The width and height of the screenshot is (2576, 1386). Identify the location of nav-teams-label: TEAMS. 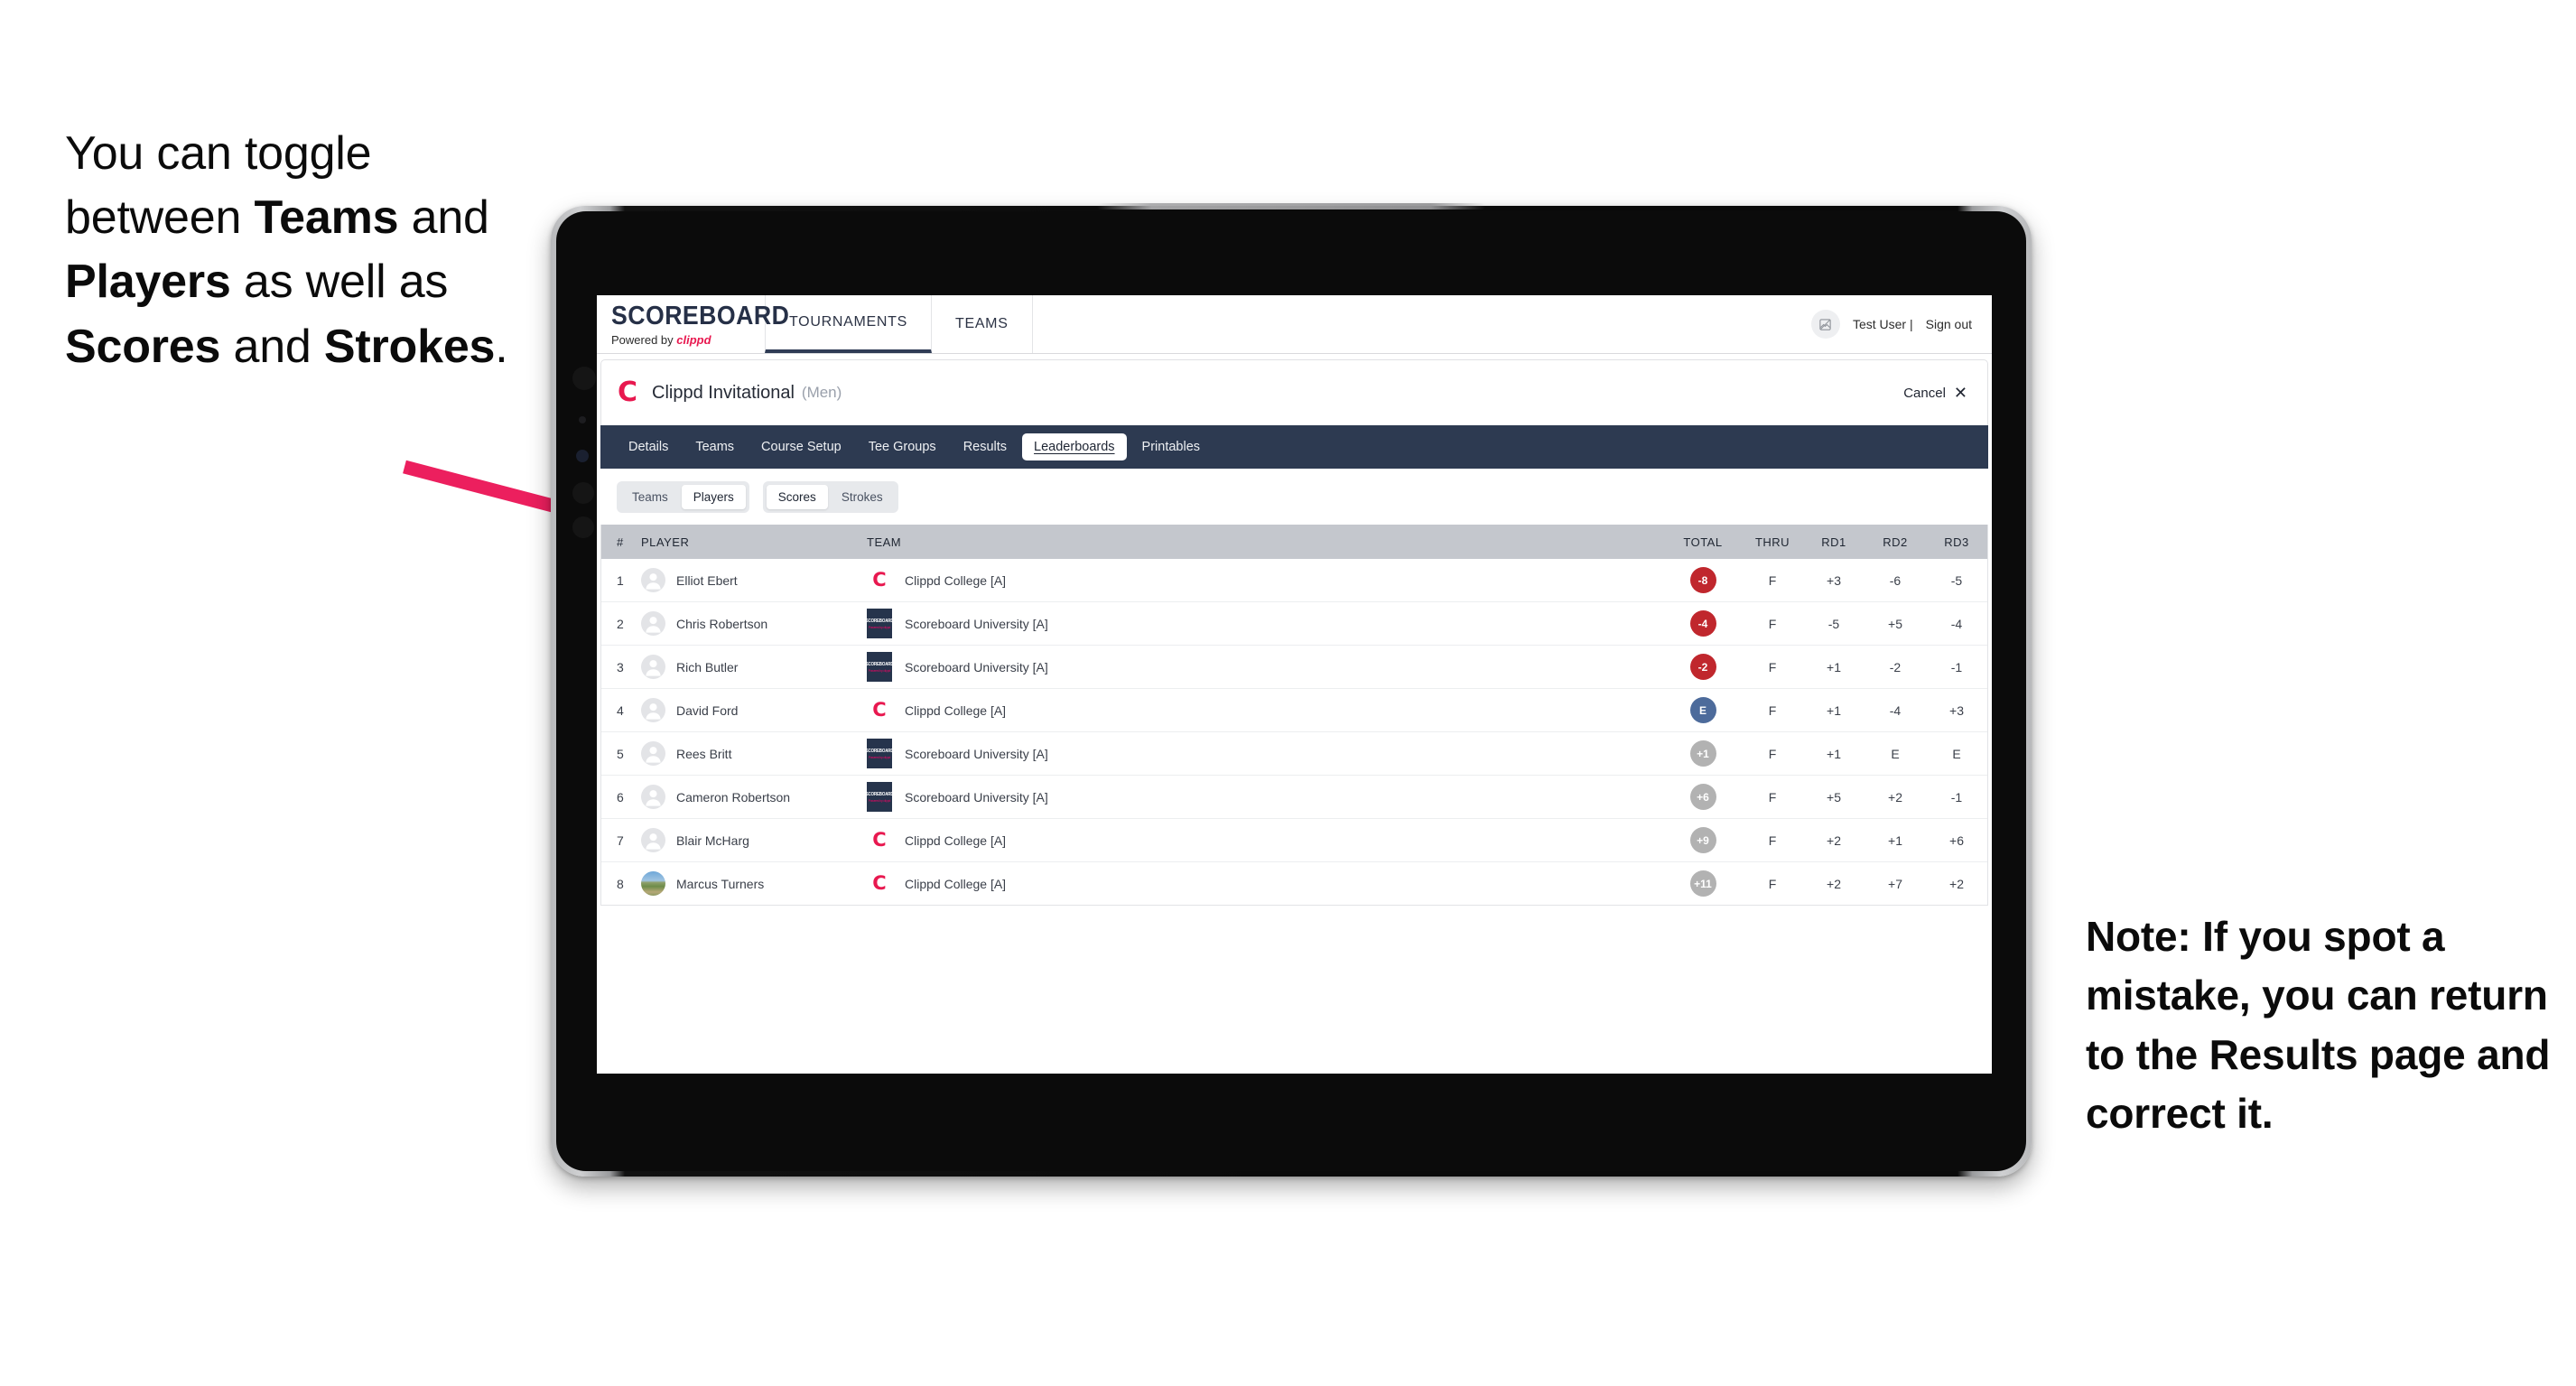
(981, 323).